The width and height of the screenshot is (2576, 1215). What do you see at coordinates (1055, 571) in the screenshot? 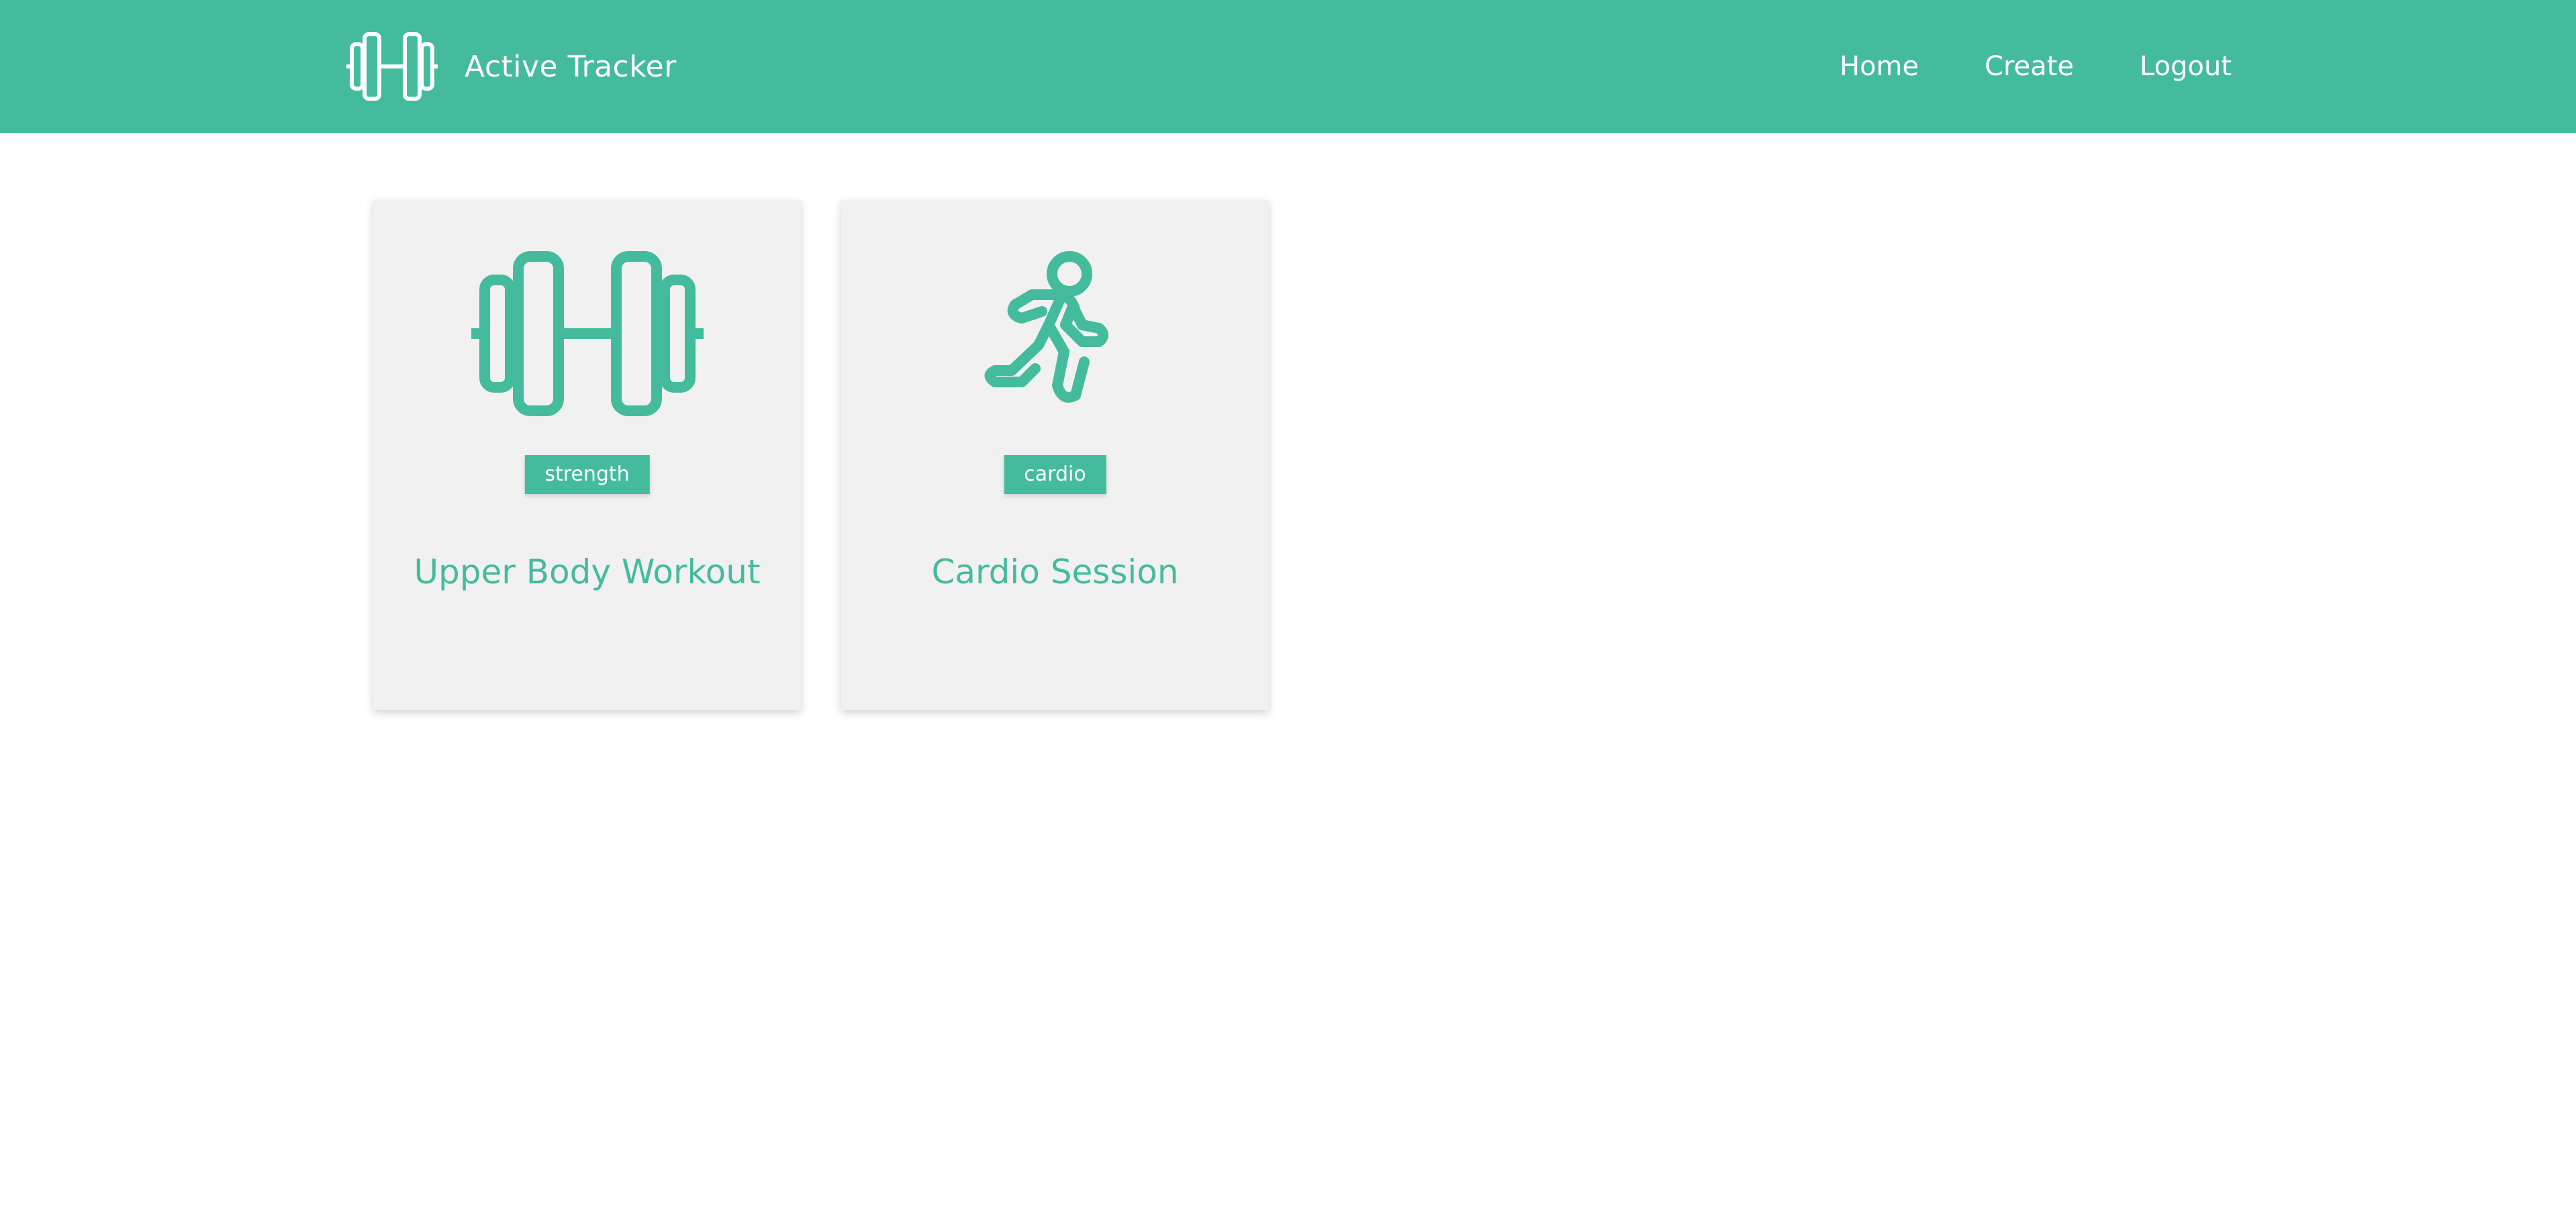
I see `workout-title: Cardio Session` at bounding box center [1055, 571].